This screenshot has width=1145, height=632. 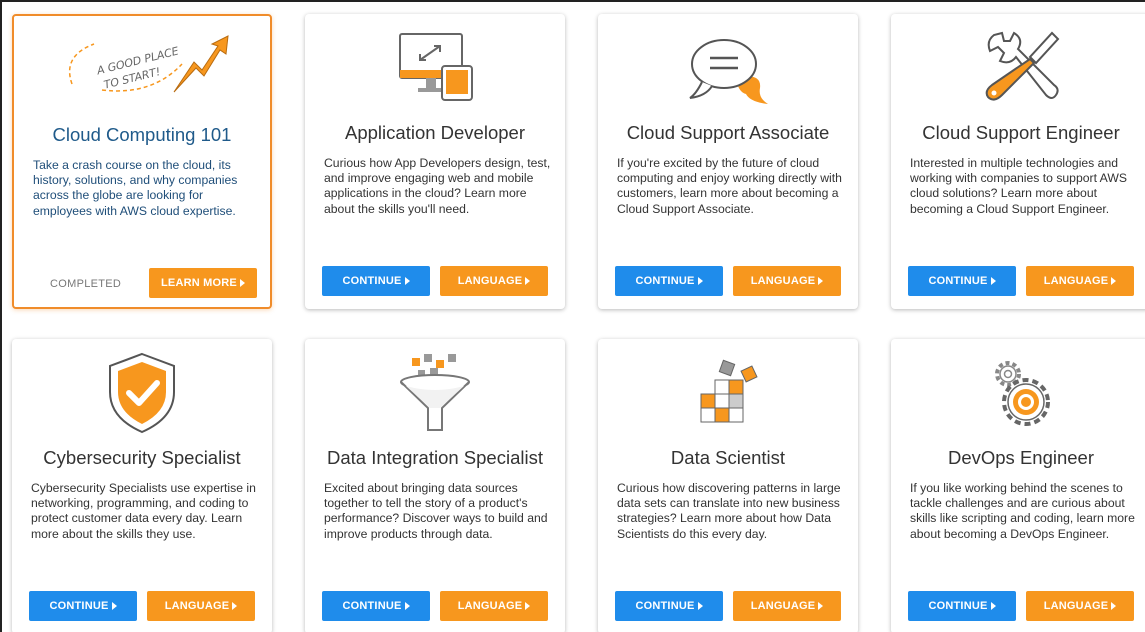 What do you see at coordinates (435, 393) in the screenshot?
I see `funnel-icon` at bounding box center [435, 393].